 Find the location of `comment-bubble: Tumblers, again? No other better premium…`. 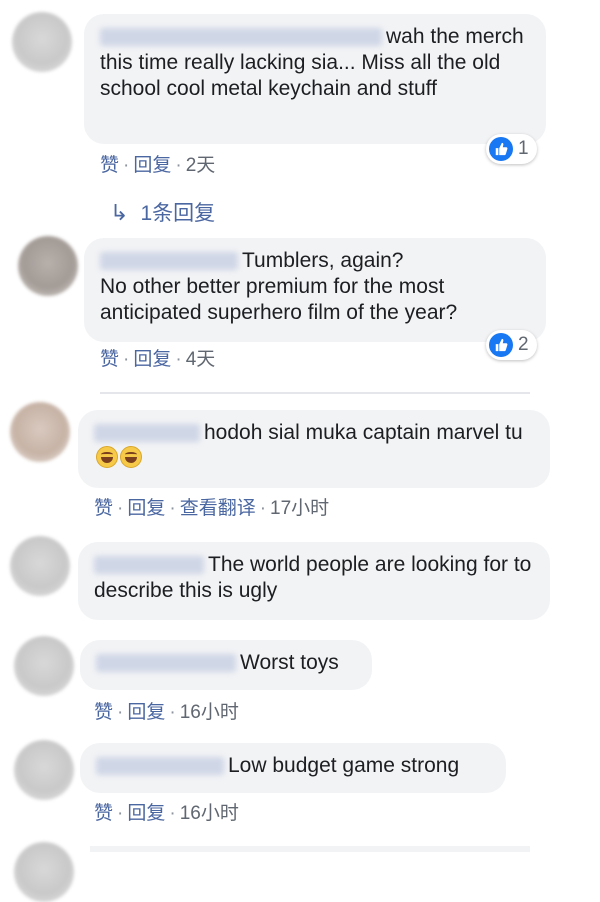

comment-bubble: Tumblers, again? No other better premium… is located at coordinates (315, 290).